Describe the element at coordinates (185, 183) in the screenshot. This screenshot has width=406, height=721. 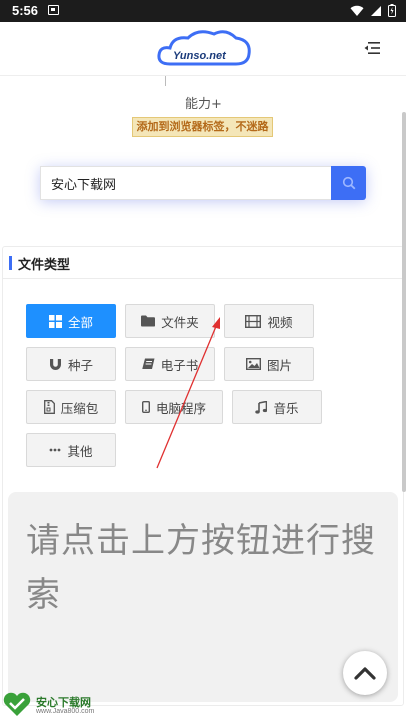
I see `search-input` at that location.